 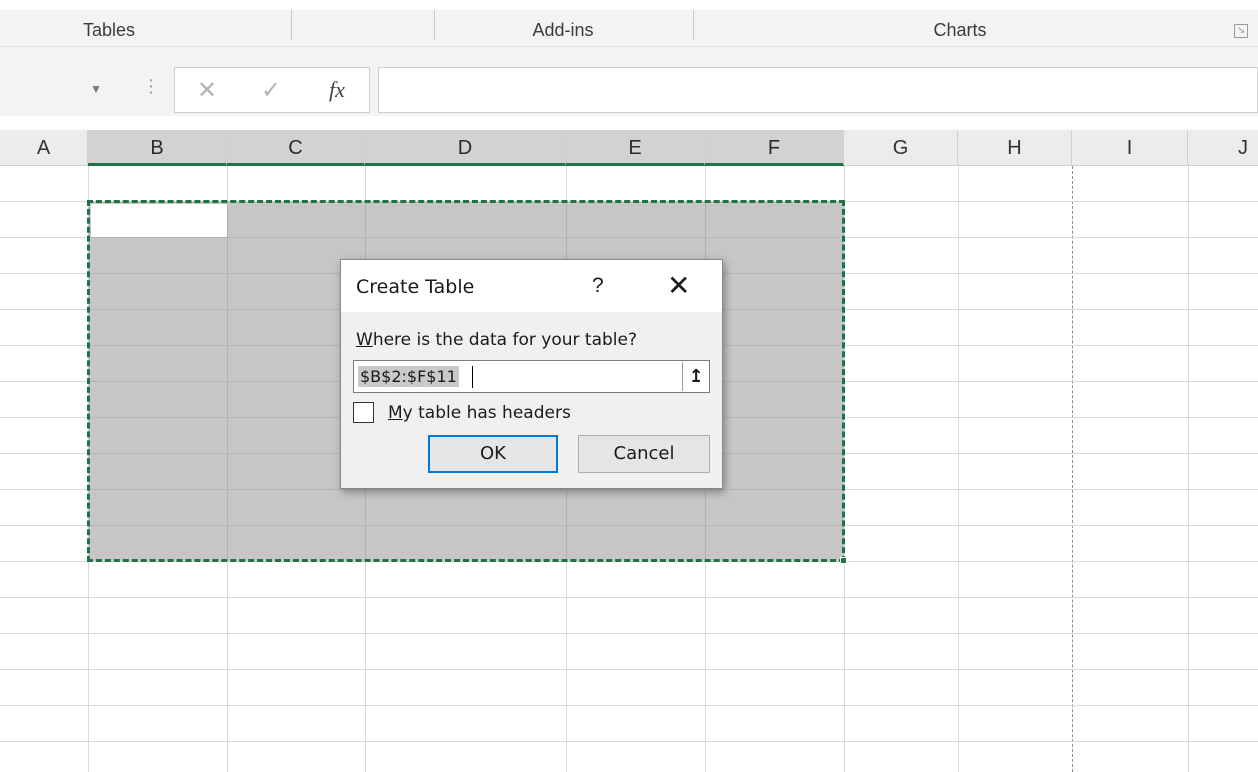 What do you see at coordinates (486, 413) in the screenshot?
I see `headers-text: y table has headers` at bounding box center [486, 413].